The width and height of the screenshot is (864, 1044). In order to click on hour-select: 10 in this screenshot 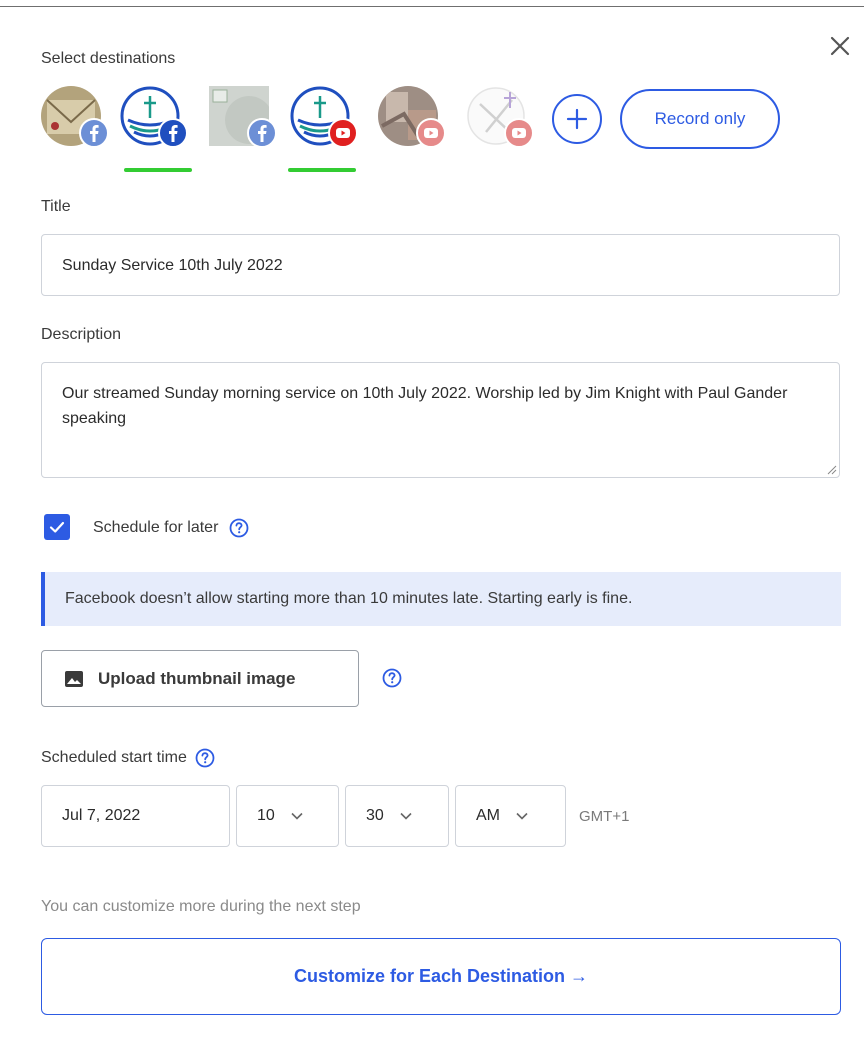, I will do `click(287, 816)`.